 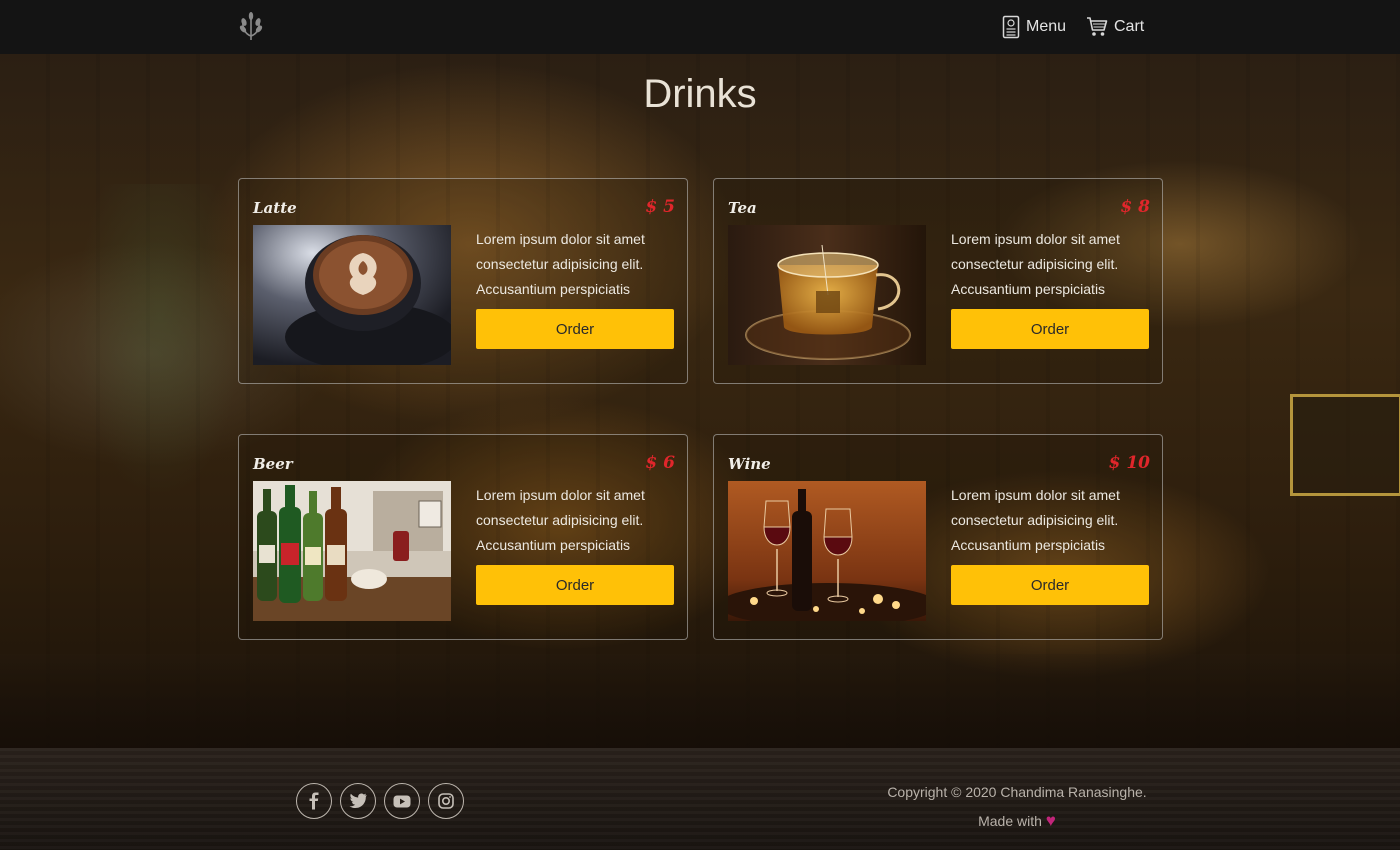 I want to click on drink-price: $ 8, so click(x=1135, y=207).